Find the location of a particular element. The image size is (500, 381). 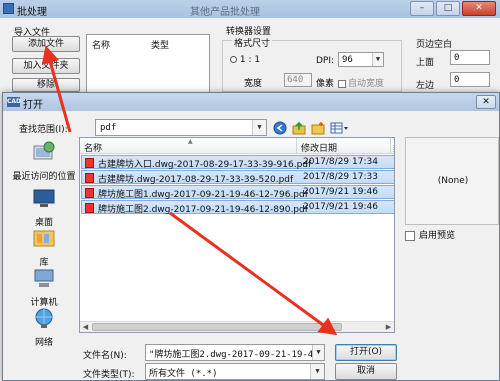

auto-width-checkbox: 自动宽度 is located at coordinates (361, 82).